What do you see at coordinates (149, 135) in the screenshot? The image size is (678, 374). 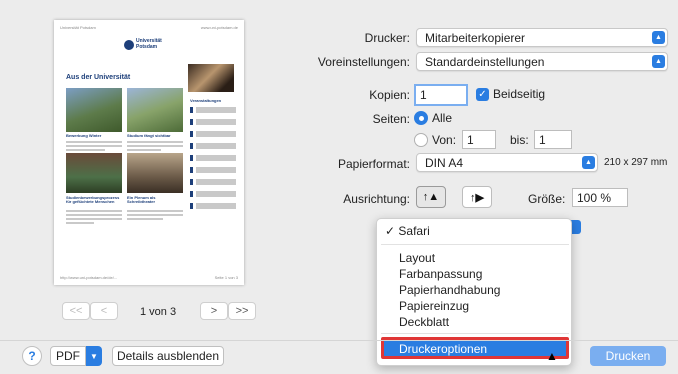 I see `article-caption-2: Studium fängt sichtbar` at bounding box center [149, 135].